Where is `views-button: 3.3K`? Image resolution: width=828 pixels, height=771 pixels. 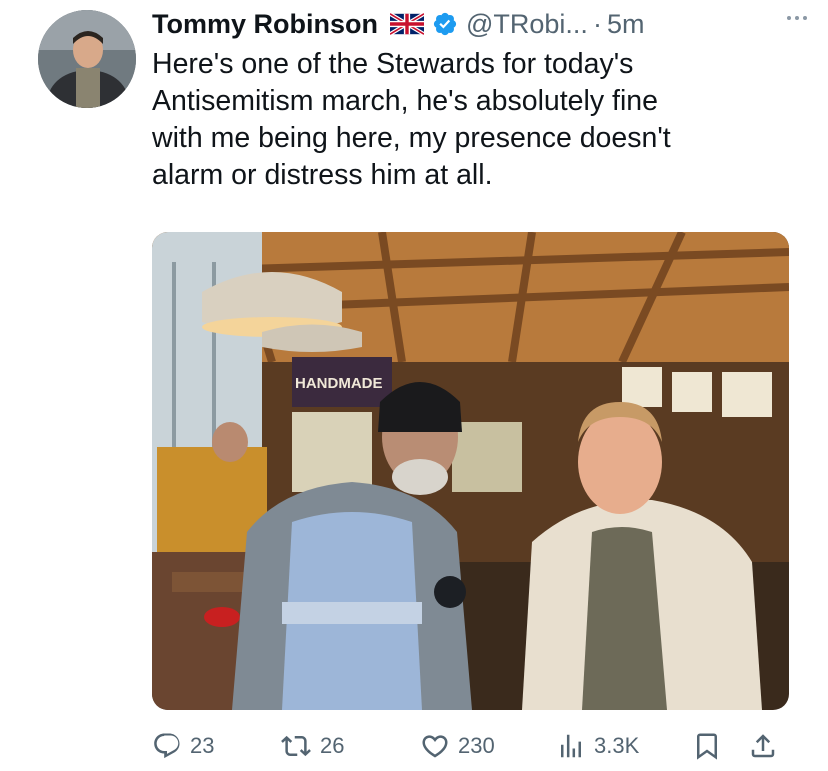 views-button: 3.3K is located at coordinates (597, 746).